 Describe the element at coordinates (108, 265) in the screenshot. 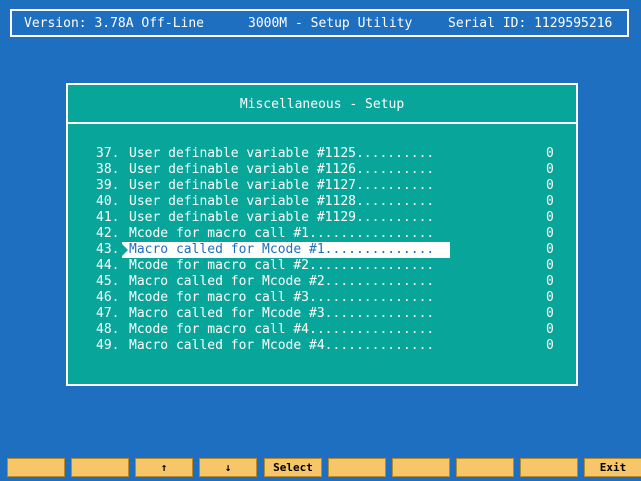

I see `setting-number: 44.` at that location.